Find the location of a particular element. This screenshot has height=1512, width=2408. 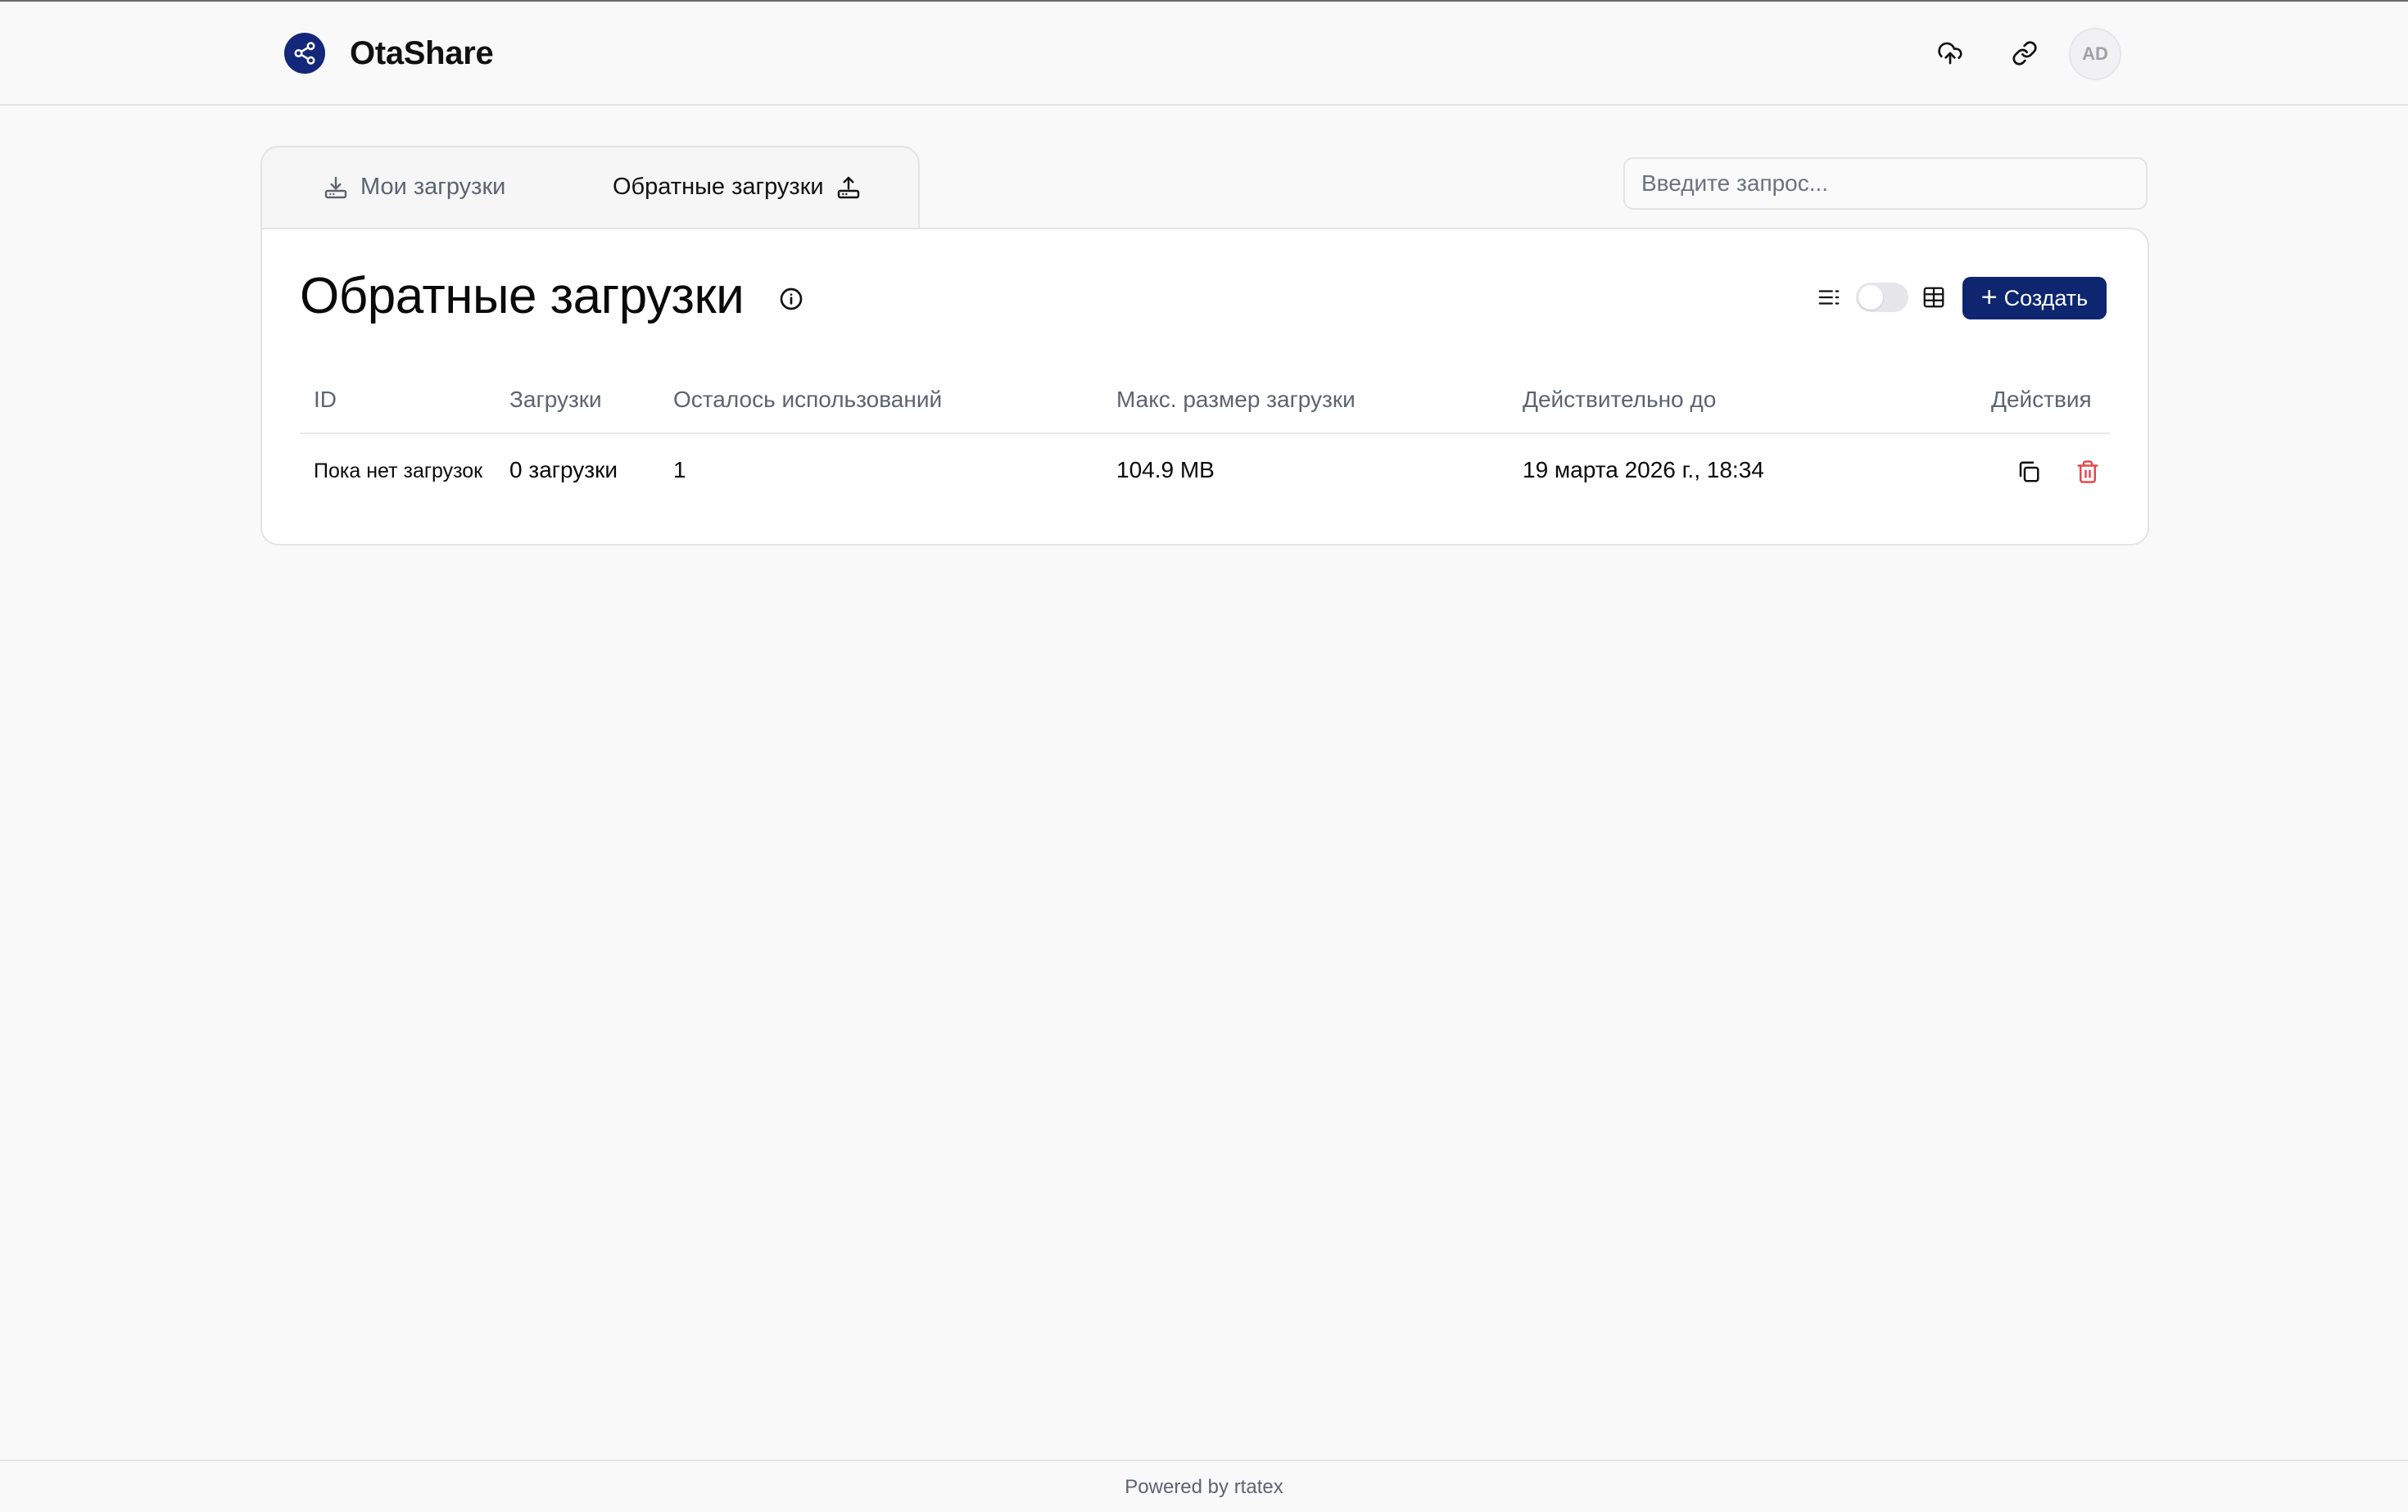

column-header-actions: Действия is located at coordinates (2041, 399).